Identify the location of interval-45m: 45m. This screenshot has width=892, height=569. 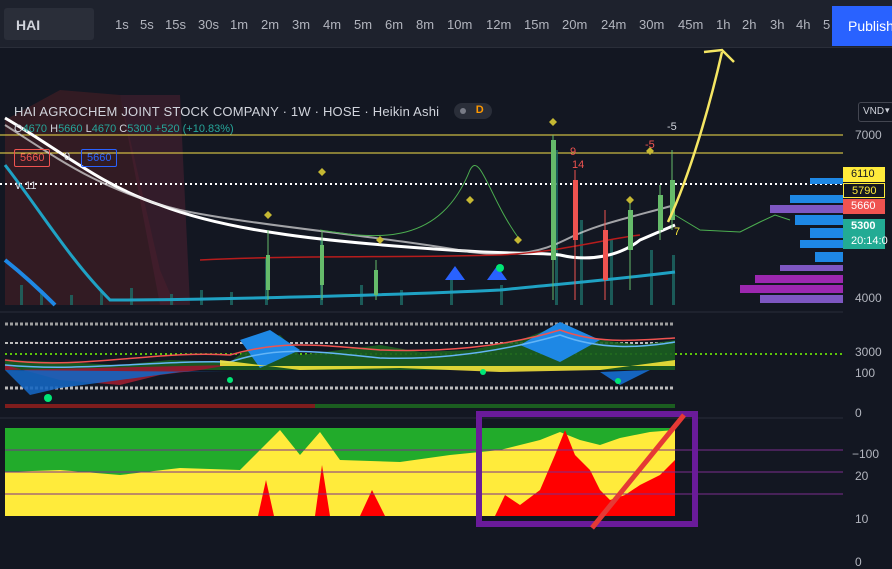
(690, 24).